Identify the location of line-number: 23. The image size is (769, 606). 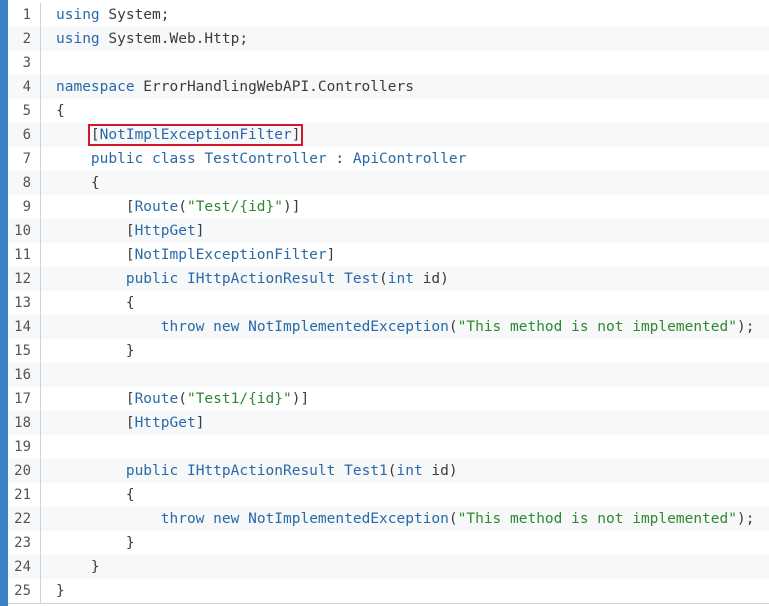
(24, 543).